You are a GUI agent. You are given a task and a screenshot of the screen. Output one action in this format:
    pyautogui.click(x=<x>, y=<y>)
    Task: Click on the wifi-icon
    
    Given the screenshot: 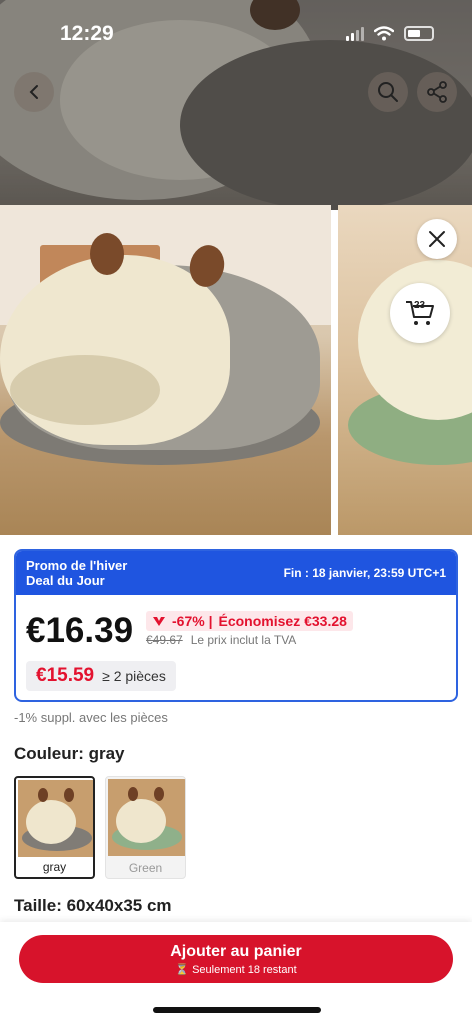 What is the action you would take?
    pyautogui.click(x=384, y=33)
    